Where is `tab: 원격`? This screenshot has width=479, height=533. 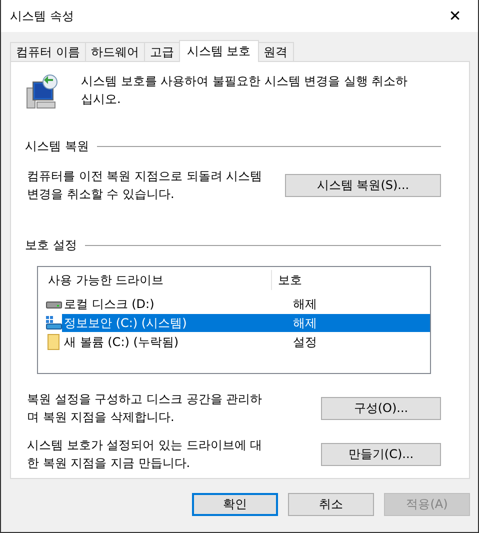
tab: 원격 is located at coordinates (276, 51).